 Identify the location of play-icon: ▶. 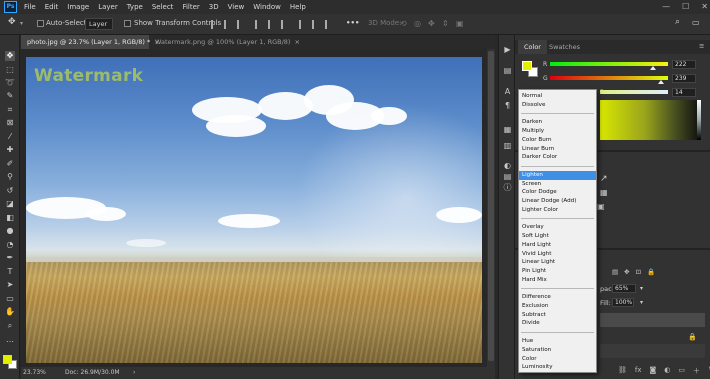
(507, 49).